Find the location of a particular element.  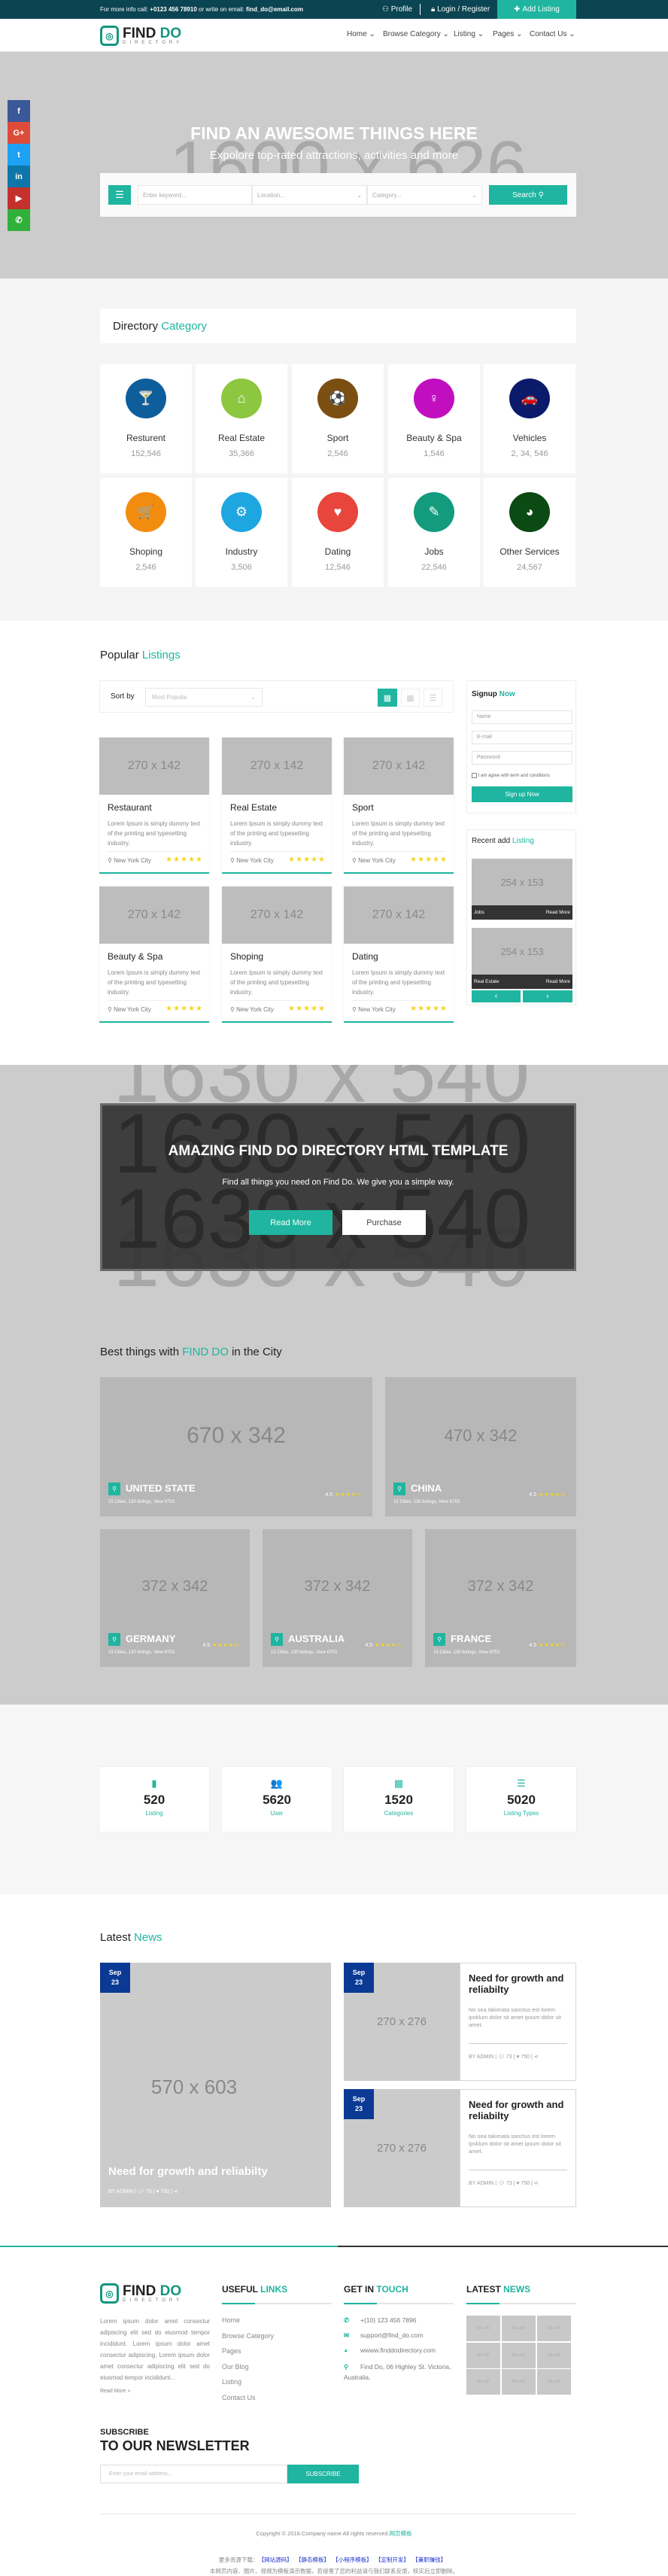

social-facebook: f is located at coordinates (19, 111).